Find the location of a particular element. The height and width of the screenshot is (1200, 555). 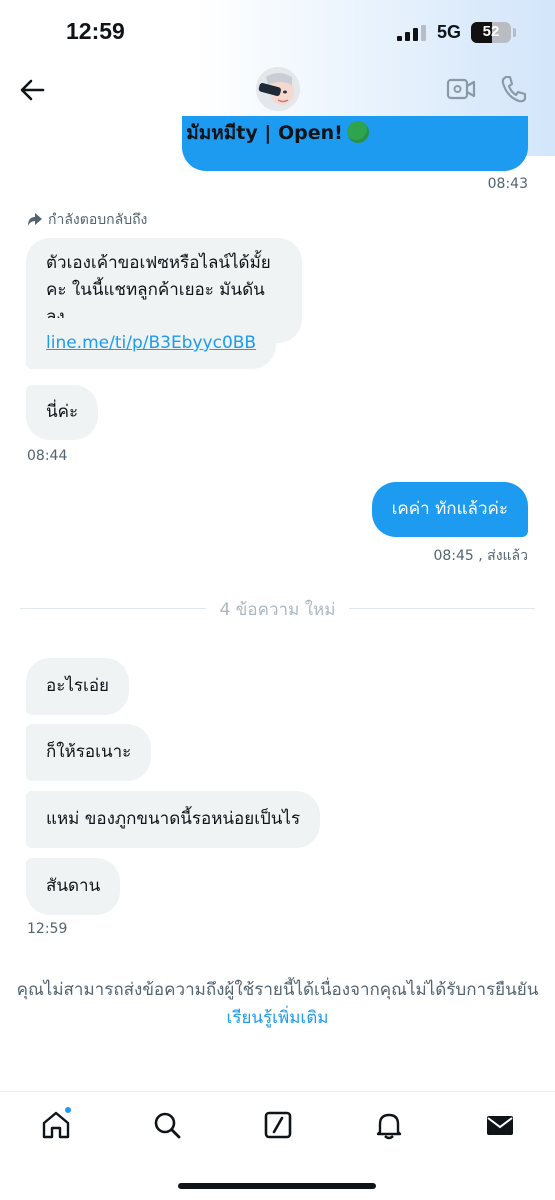

incoming-message-bubble: แหม่ ของภูกขนาดนี้รอหน่อยเป็นไร is located at coordinates (173, 819).